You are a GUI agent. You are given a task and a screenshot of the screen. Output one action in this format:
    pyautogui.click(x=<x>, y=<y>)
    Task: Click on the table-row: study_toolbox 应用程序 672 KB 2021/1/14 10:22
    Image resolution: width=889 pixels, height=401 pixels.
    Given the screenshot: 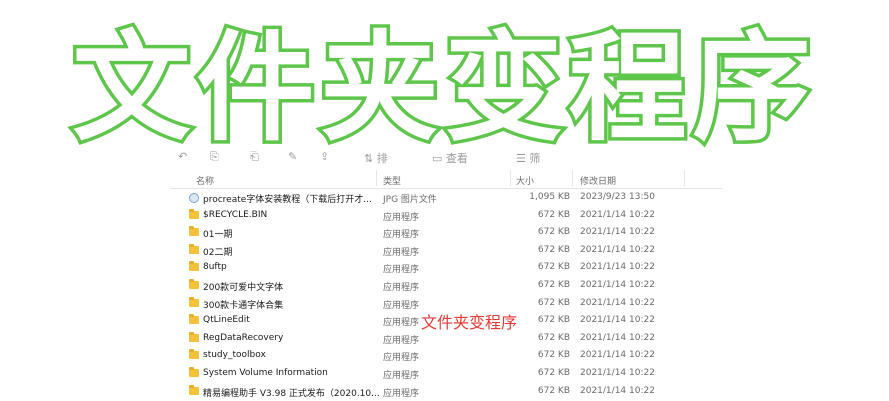 What is the action you would take?
    pyautogui.click(x=446, y=357)
    